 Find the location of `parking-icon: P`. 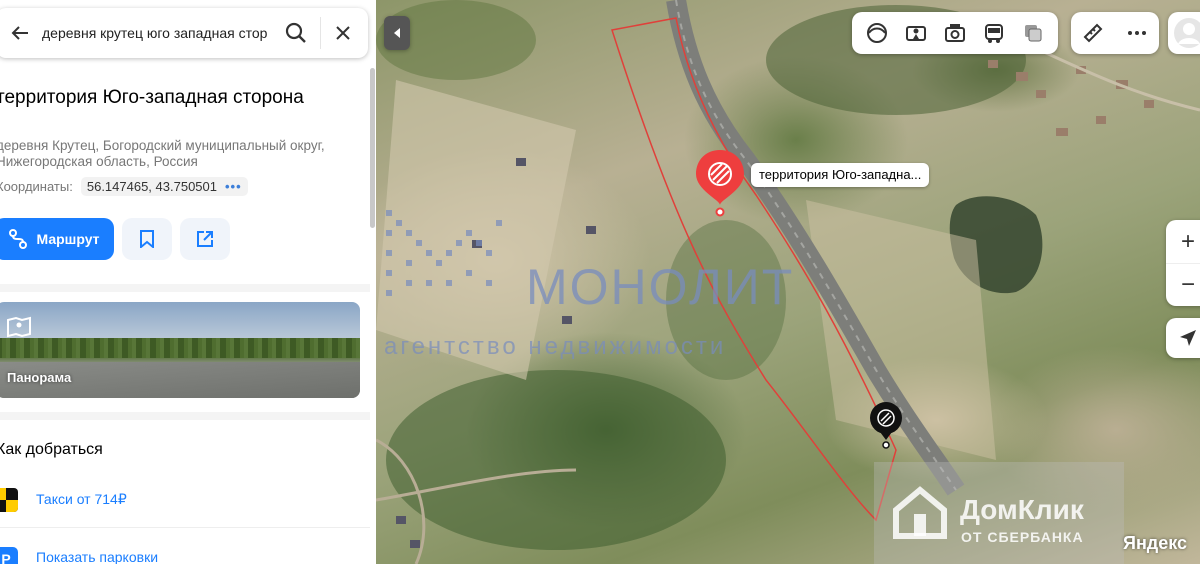

parking-icon: P is located at coordinates (9, 555).